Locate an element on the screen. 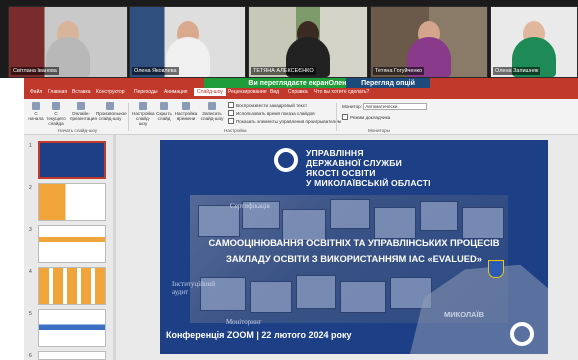 This screenshot has width=578, height=360. participant-tile: Тетяна Гогуйченко is located at coordinates (429, 42).